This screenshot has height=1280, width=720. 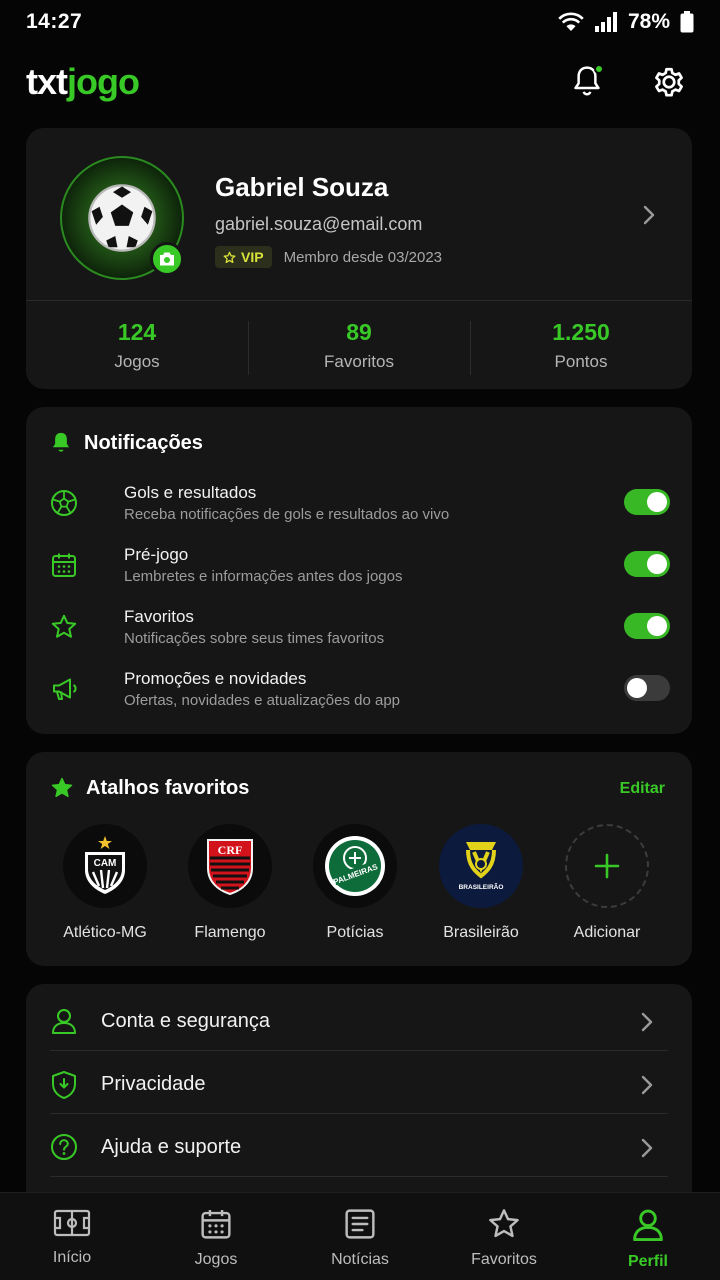 What do you see at coordinates (647, 688) in the screenshot?
I see `toggle-promotions` at bounding box center [647, 688].